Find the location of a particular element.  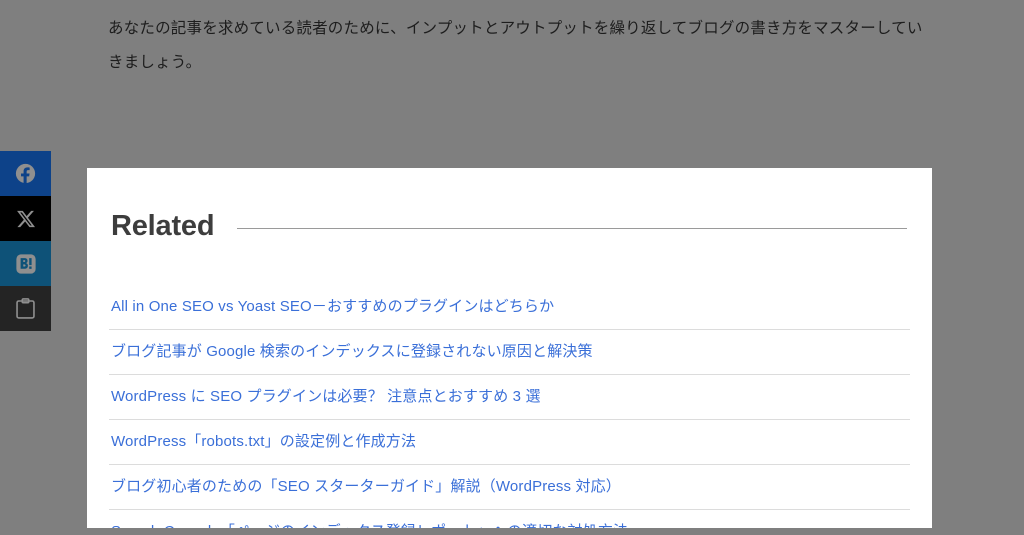

clipboard-copy-icon is located at coordinates (25, 308).